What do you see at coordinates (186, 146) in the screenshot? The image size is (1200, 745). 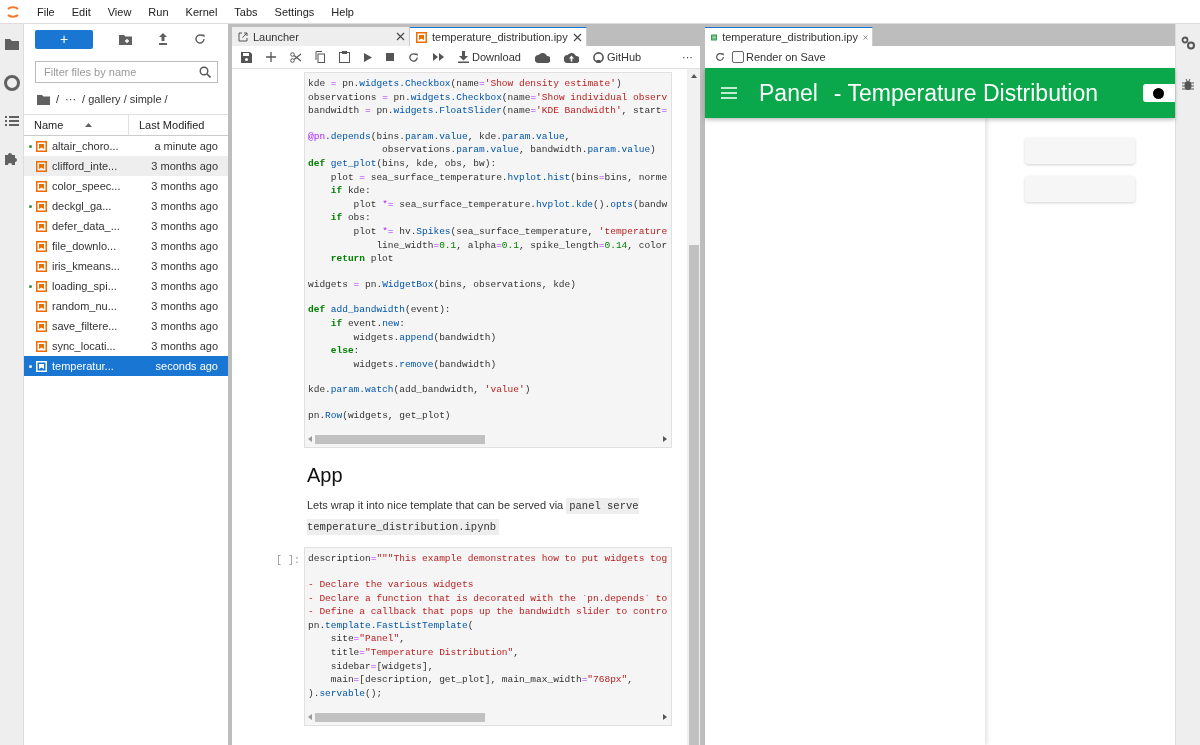 I see `modified-time: a minute ago` at bounding box center [186, 146].